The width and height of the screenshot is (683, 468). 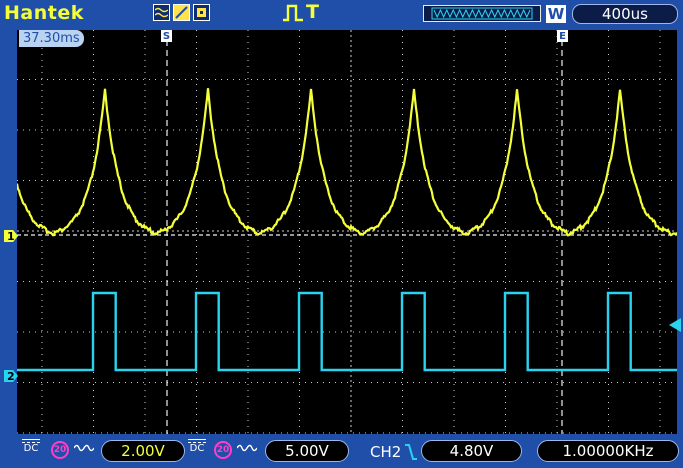 What do you see at coordinates (11, 236) in the screenshot?
I see `ch1-level-marker: 1` at bounding box center [11, 236].